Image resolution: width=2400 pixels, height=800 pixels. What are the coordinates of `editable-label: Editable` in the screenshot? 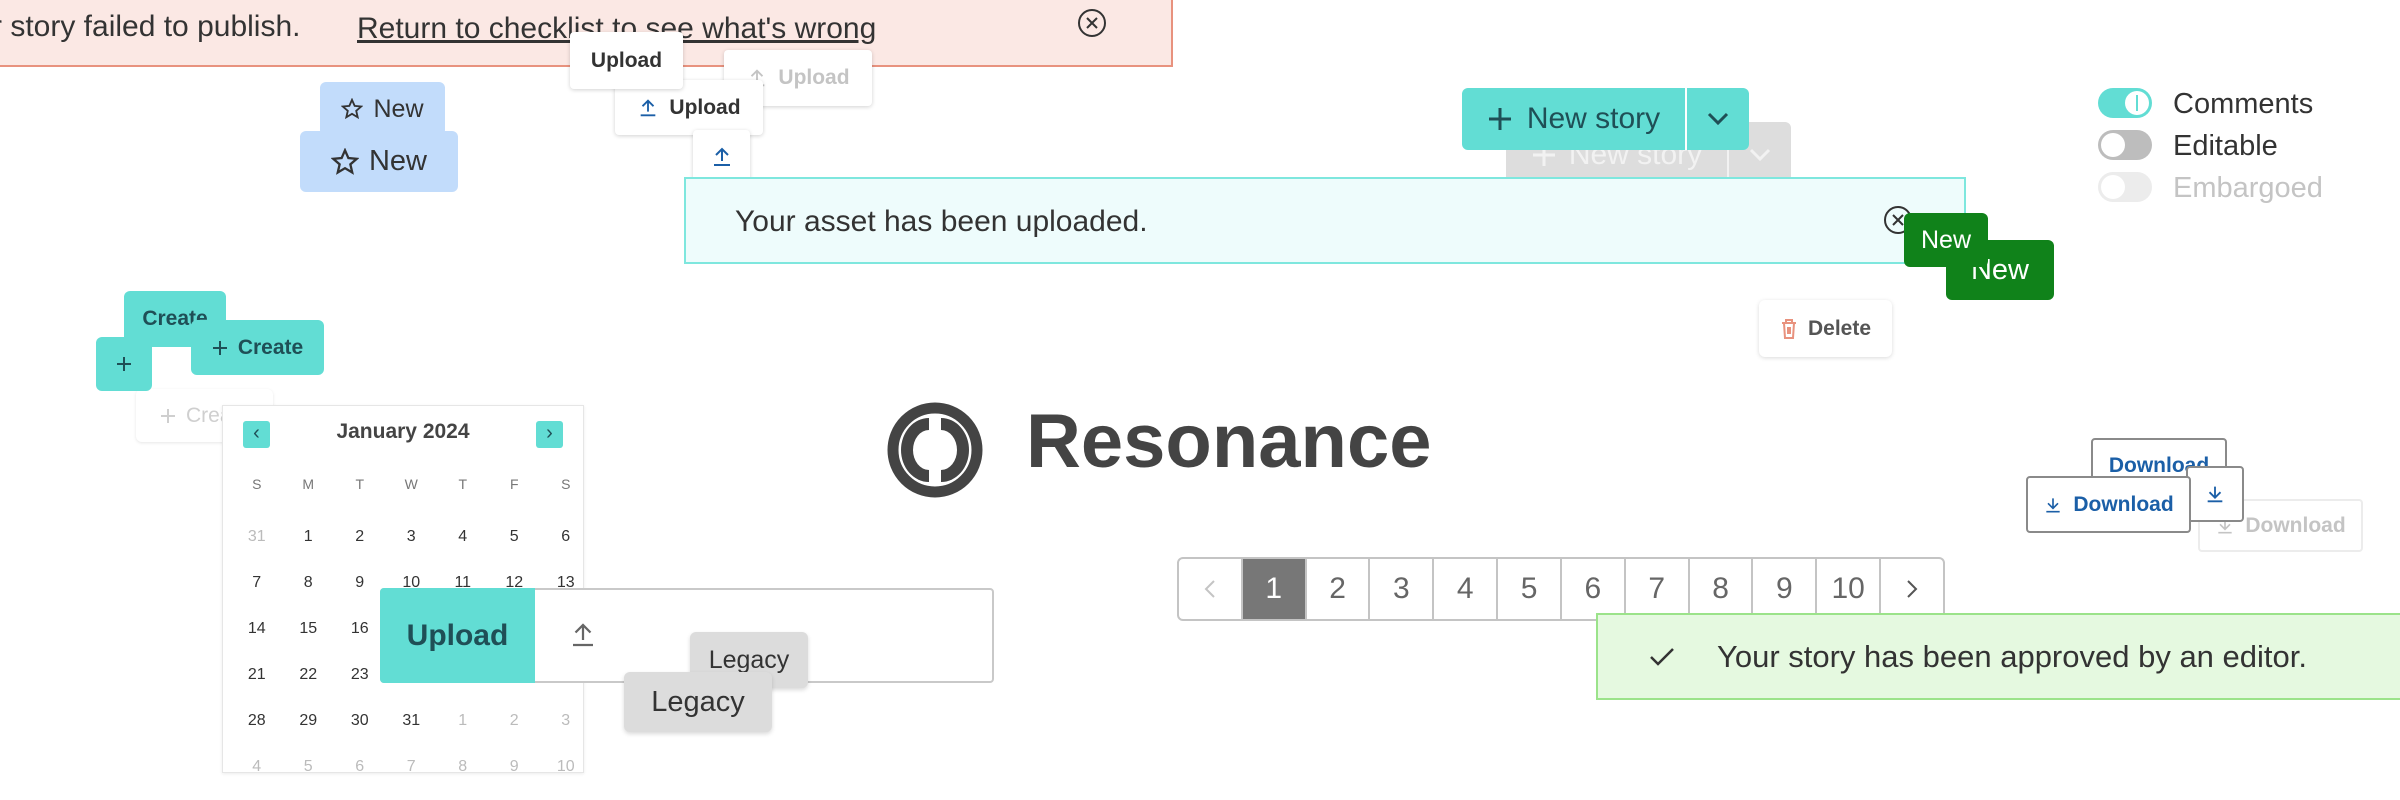 It's located at (2225, 146).